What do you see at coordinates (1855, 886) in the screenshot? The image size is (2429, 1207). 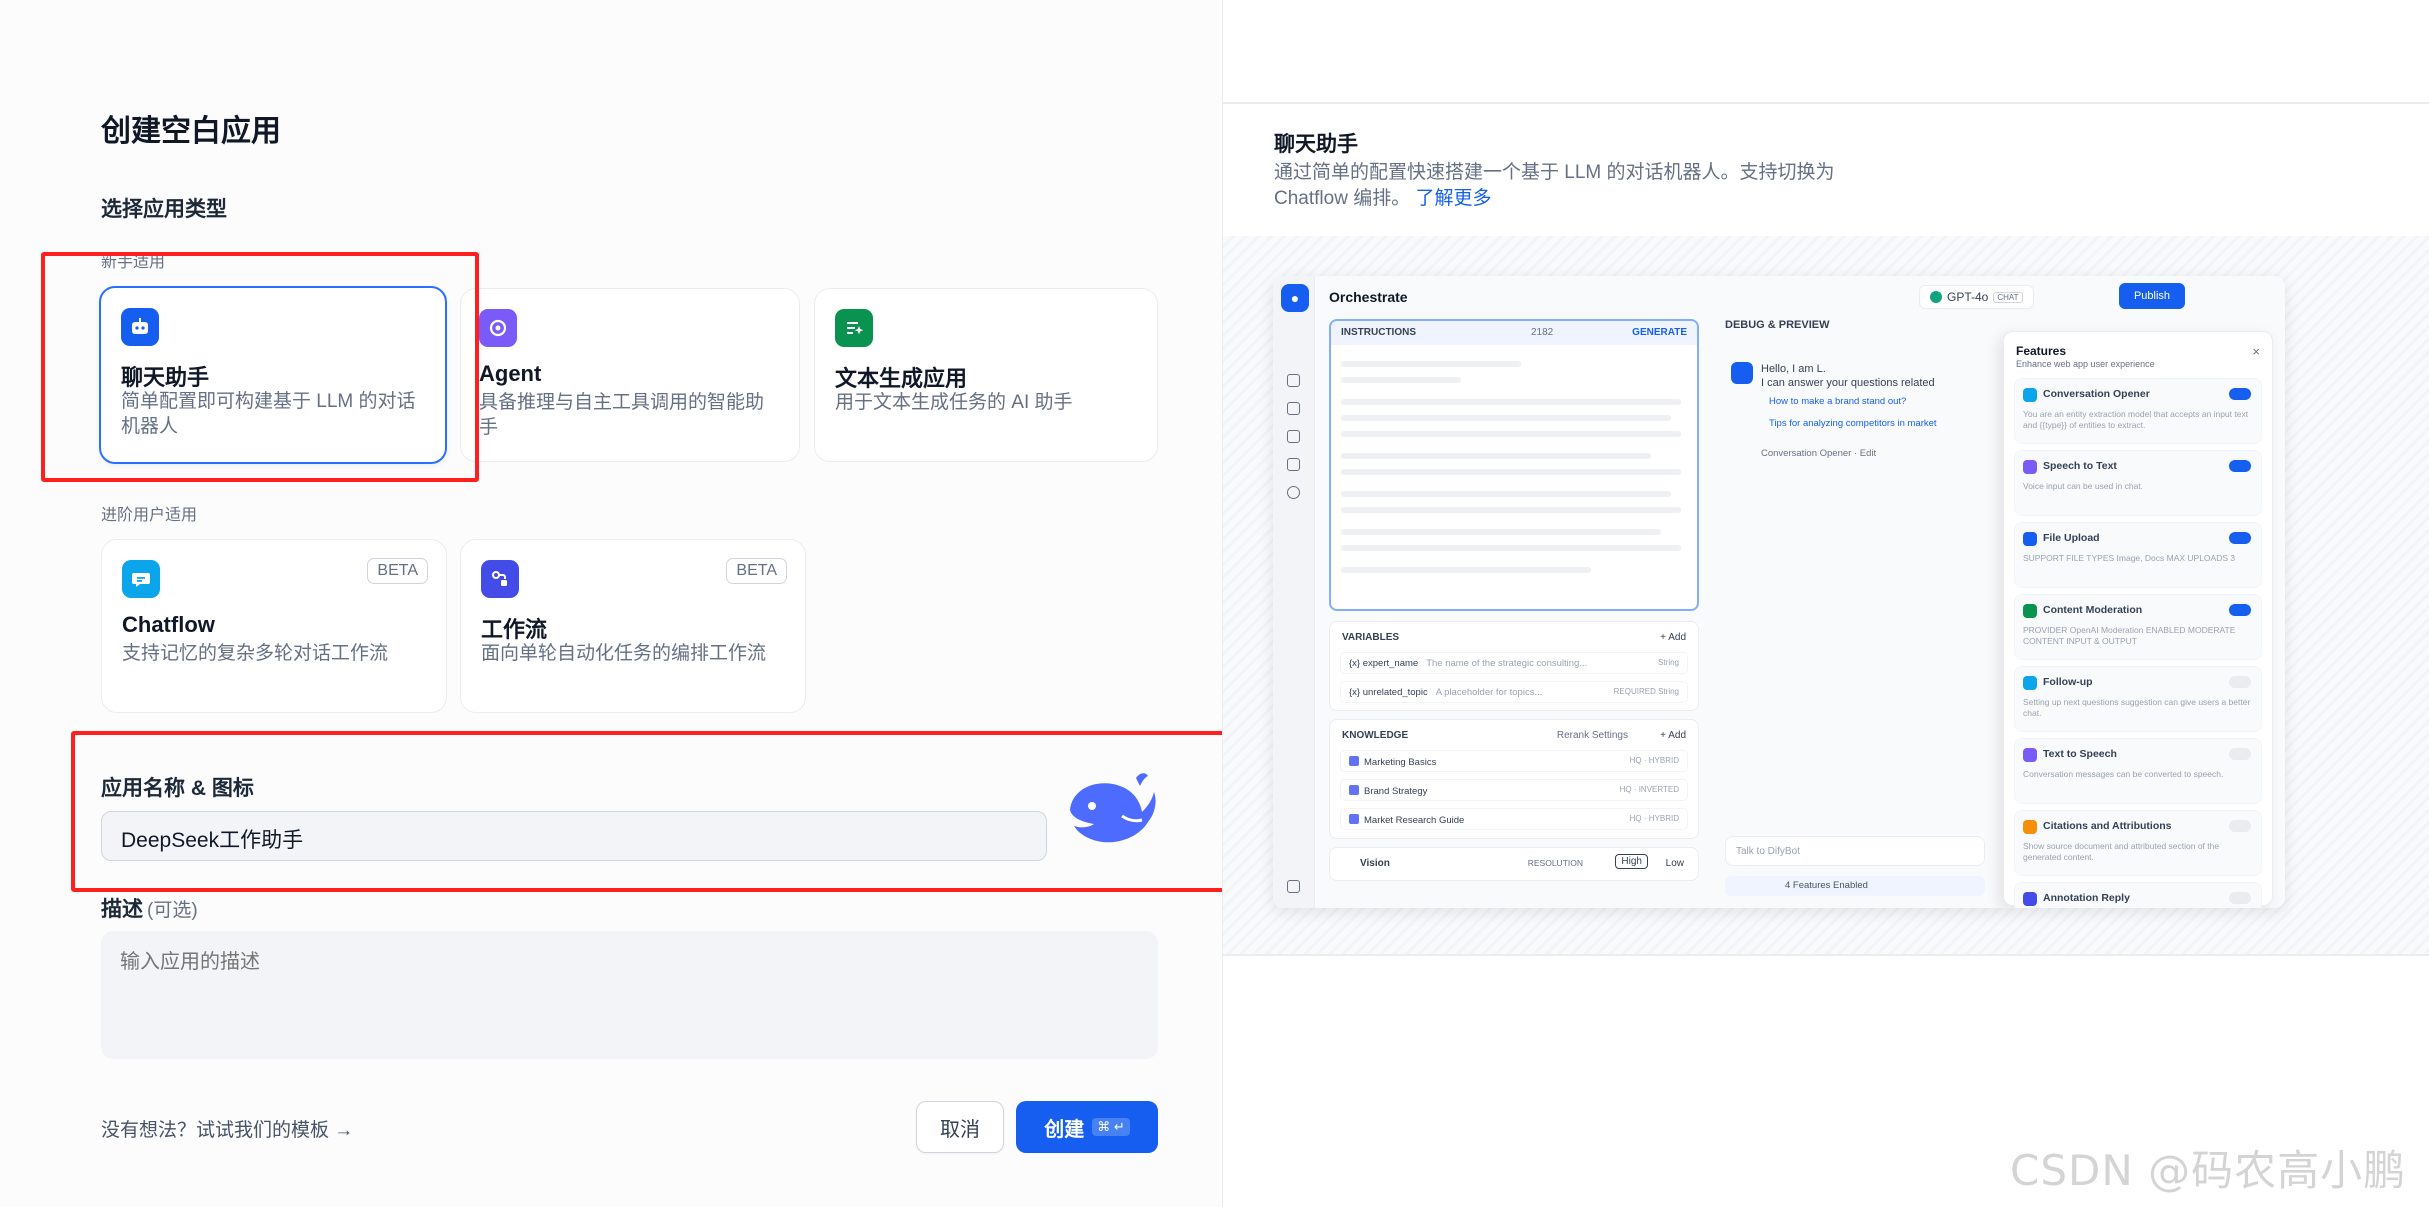 I see `mock-features-enabled: 4 Features Enabled` at bounding box center [1855, 886].